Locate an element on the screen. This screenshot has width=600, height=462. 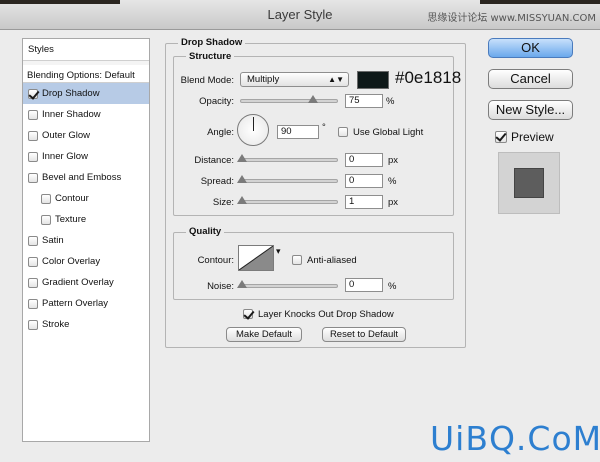
style-item-label: Stroke is located at coordinates (56, 324).